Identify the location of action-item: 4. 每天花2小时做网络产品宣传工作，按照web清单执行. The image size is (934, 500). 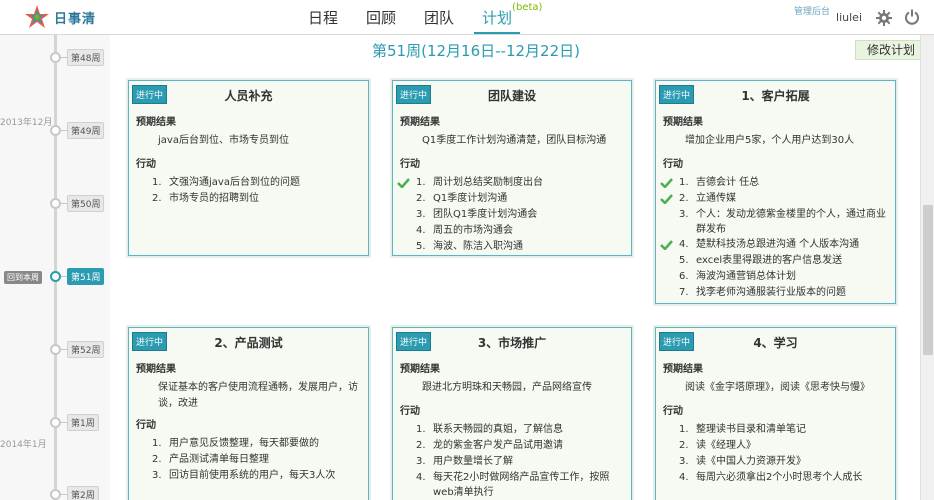
(512, 485).